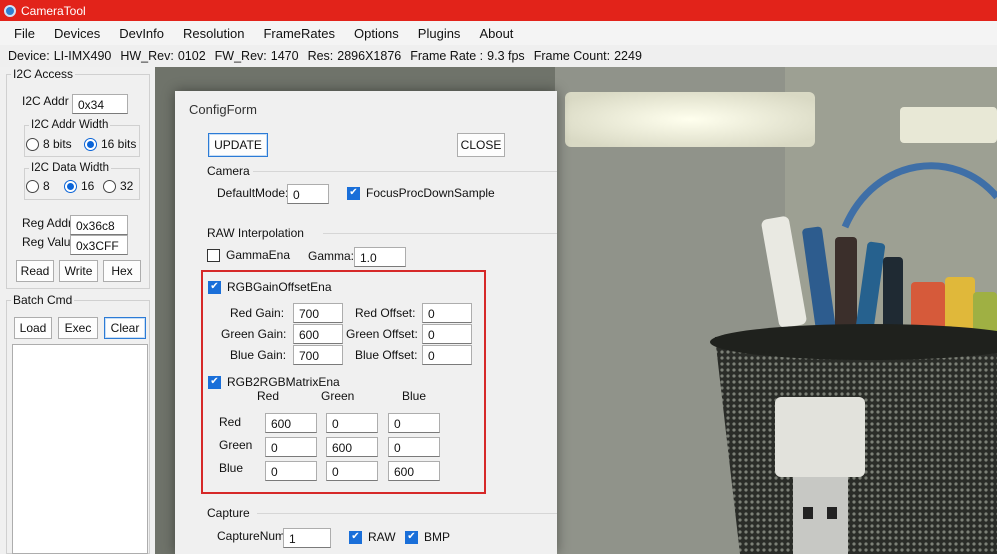 This screenshot has width=997, height=554. Describe the element at coordinates (447, 313) in the screenshot. I see `red-offset-input: 0` at that location.